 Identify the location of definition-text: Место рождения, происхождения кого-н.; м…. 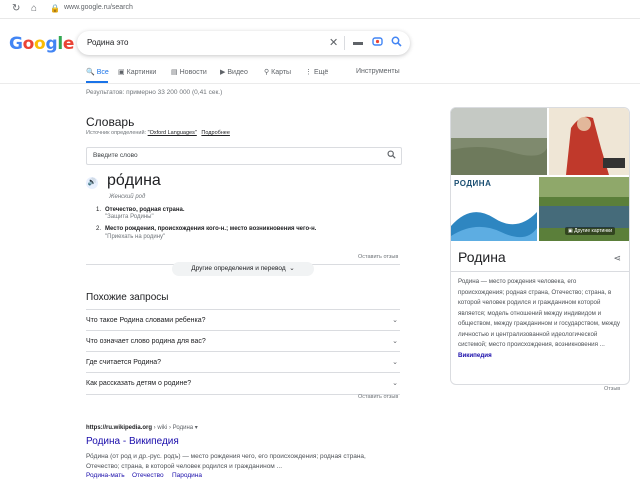
(211, 229).